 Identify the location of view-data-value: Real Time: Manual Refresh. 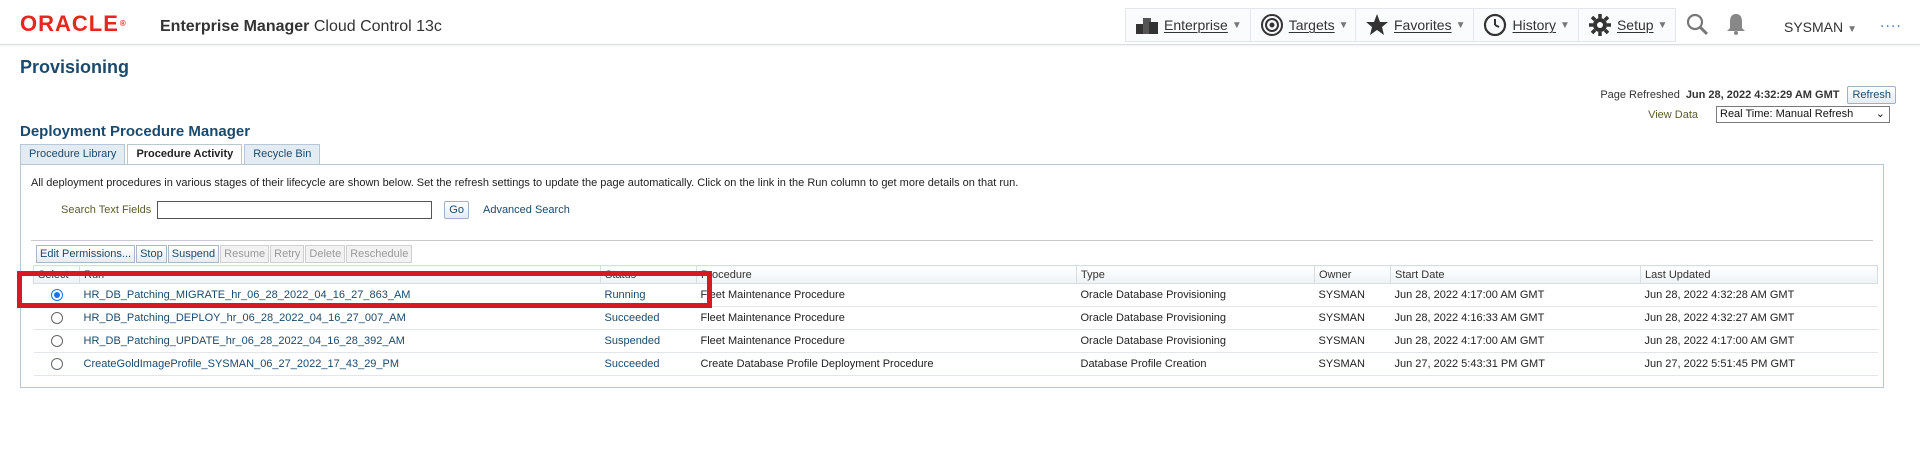
(1787, 114).